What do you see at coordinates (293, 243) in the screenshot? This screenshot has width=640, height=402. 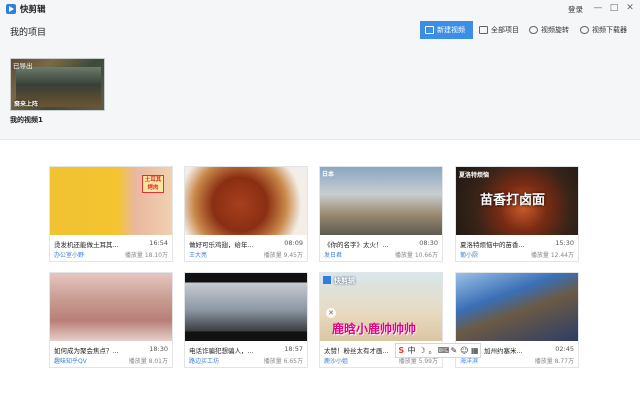 I see `video-duration: 08:09` at bounding box center [293, 243].